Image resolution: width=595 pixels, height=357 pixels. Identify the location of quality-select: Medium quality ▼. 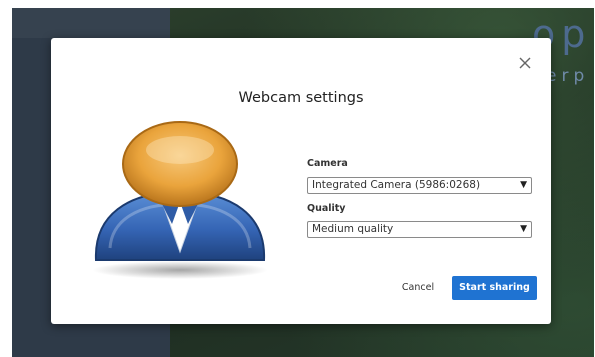
(419, 229).